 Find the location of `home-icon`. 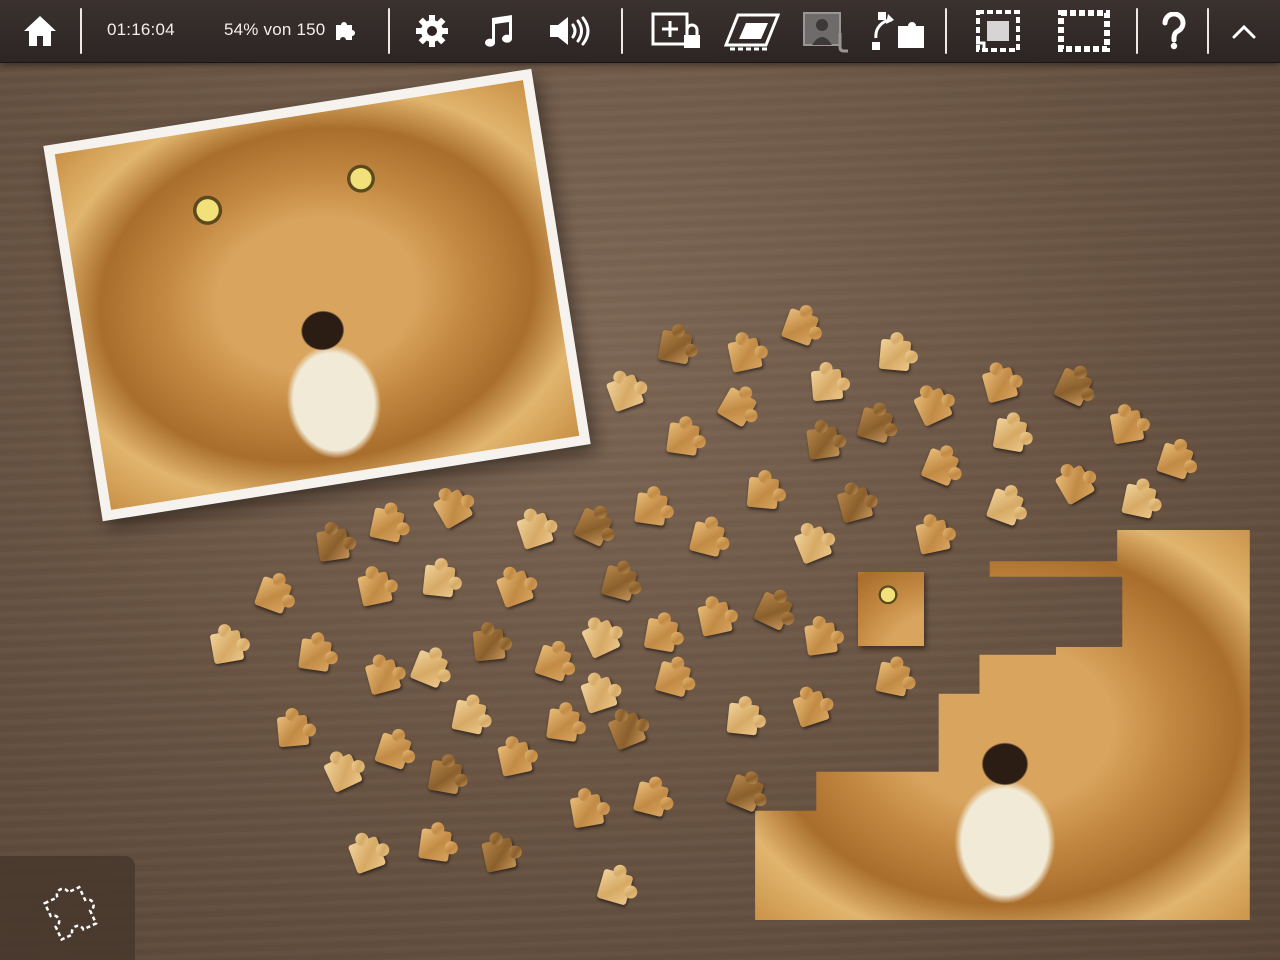

home-icon is located at coordinates (40, 31).